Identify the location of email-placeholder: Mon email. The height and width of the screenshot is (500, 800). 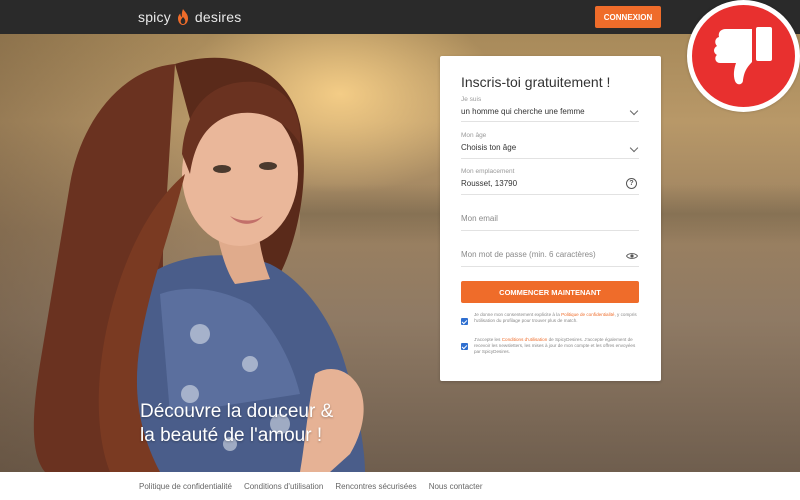
(479, 218).